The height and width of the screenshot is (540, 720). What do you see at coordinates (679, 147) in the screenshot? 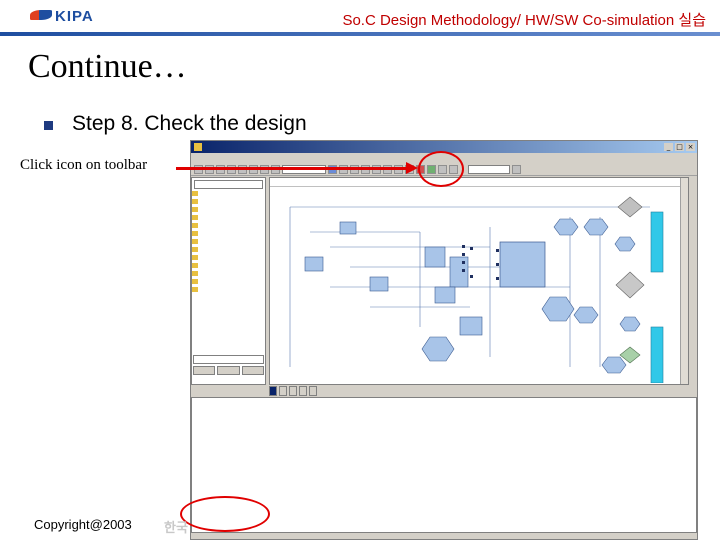
I see `maximize-icon: □` at bounding box center [679, 147].